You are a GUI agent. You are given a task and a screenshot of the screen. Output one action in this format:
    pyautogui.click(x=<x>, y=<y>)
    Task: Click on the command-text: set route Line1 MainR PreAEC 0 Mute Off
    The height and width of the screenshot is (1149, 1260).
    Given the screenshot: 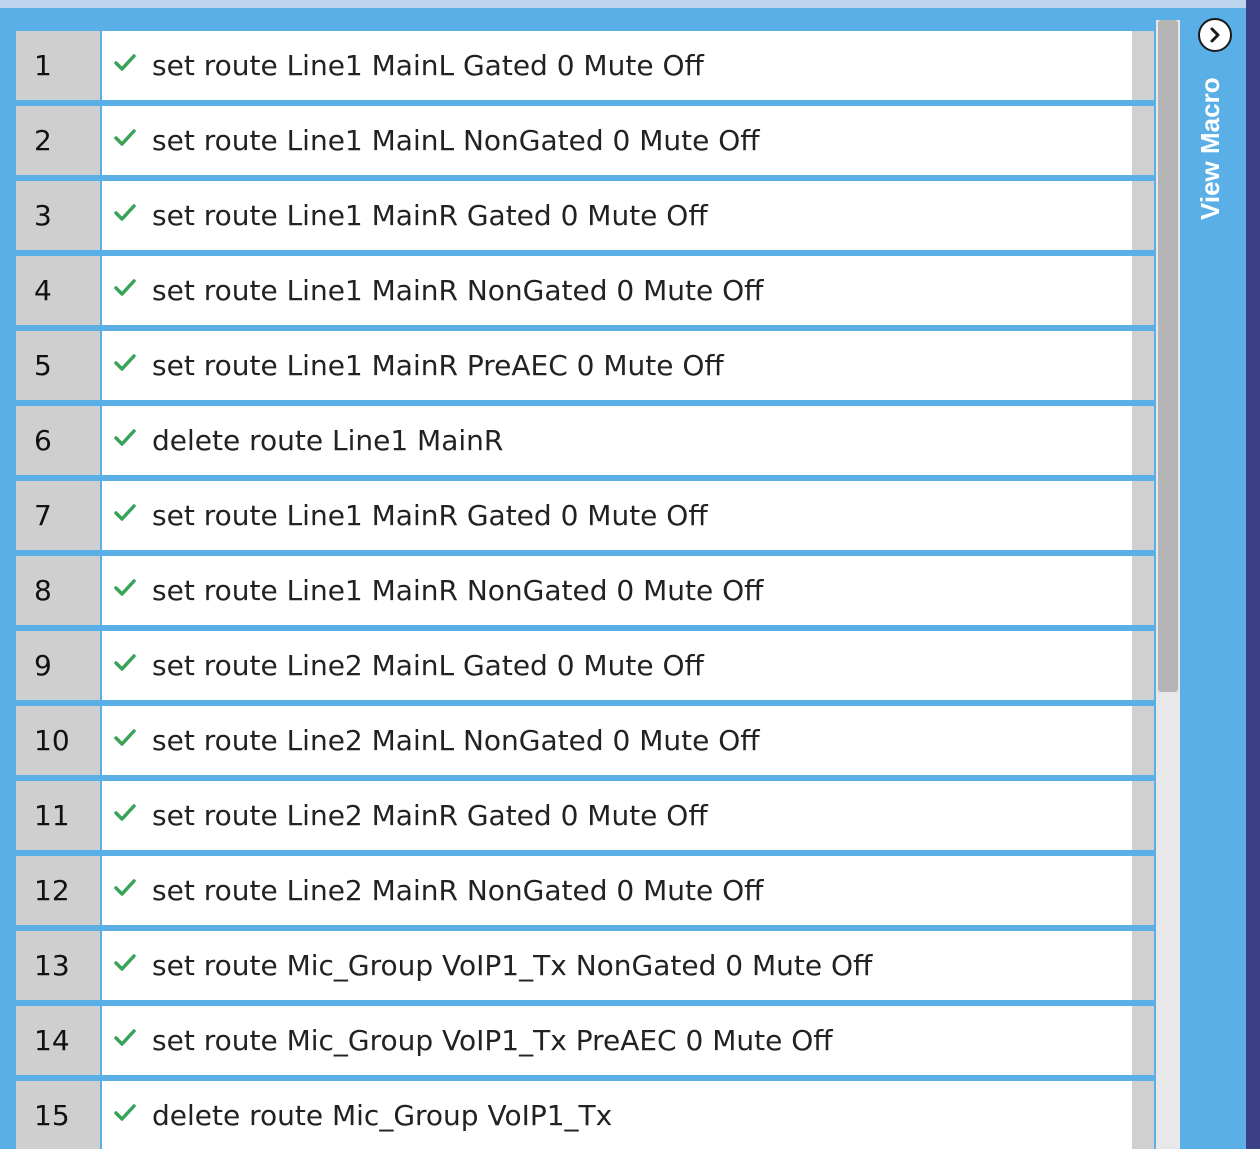 What is the action you would take?
    pyautogui.click(x=438, y=365)
    